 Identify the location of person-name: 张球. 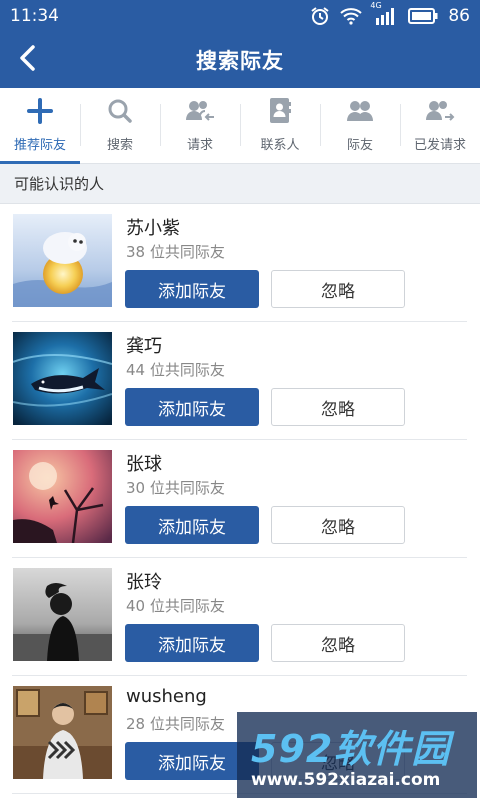
(144, 464).